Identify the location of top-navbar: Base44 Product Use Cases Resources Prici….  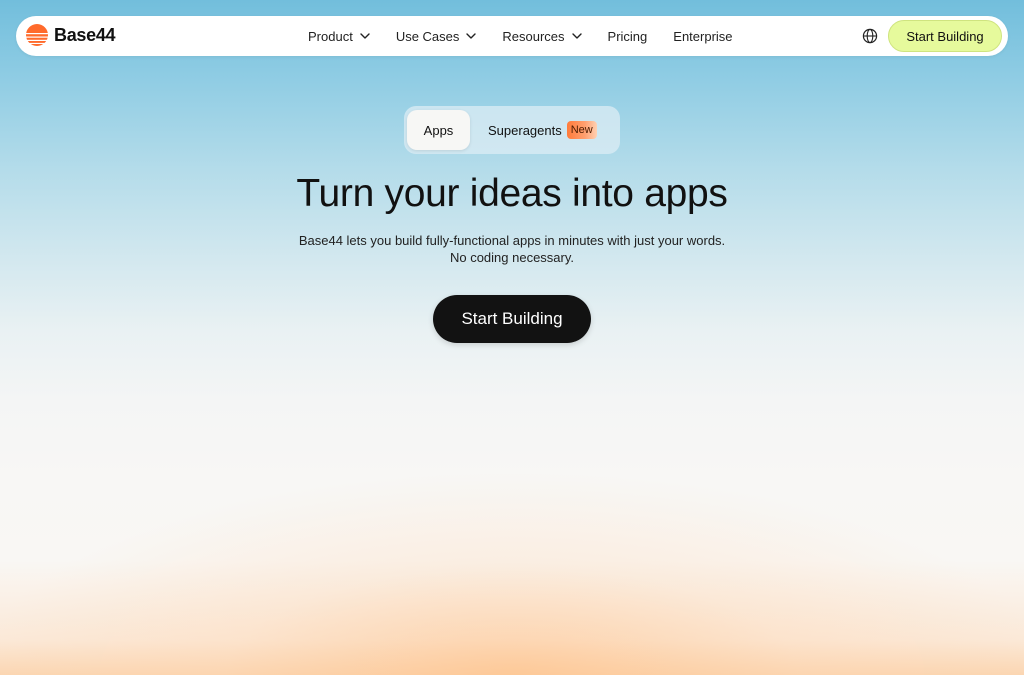
(512, 36).